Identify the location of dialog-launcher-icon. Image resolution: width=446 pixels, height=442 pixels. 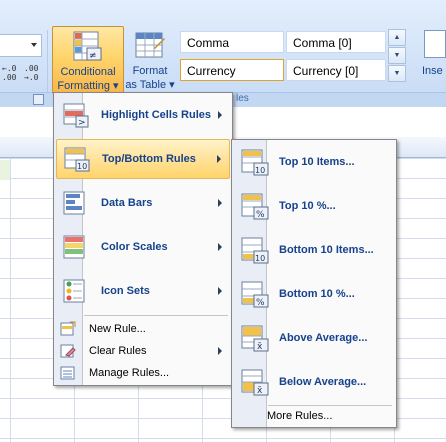
(38, 99).